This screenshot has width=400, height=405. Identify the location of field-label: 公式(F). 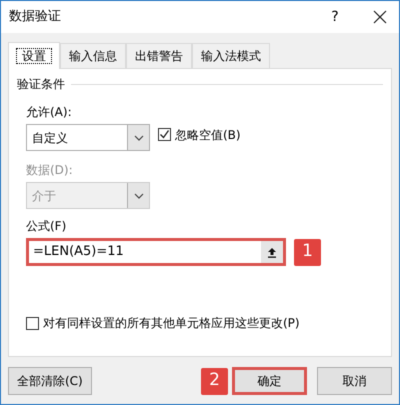
(47, 226).